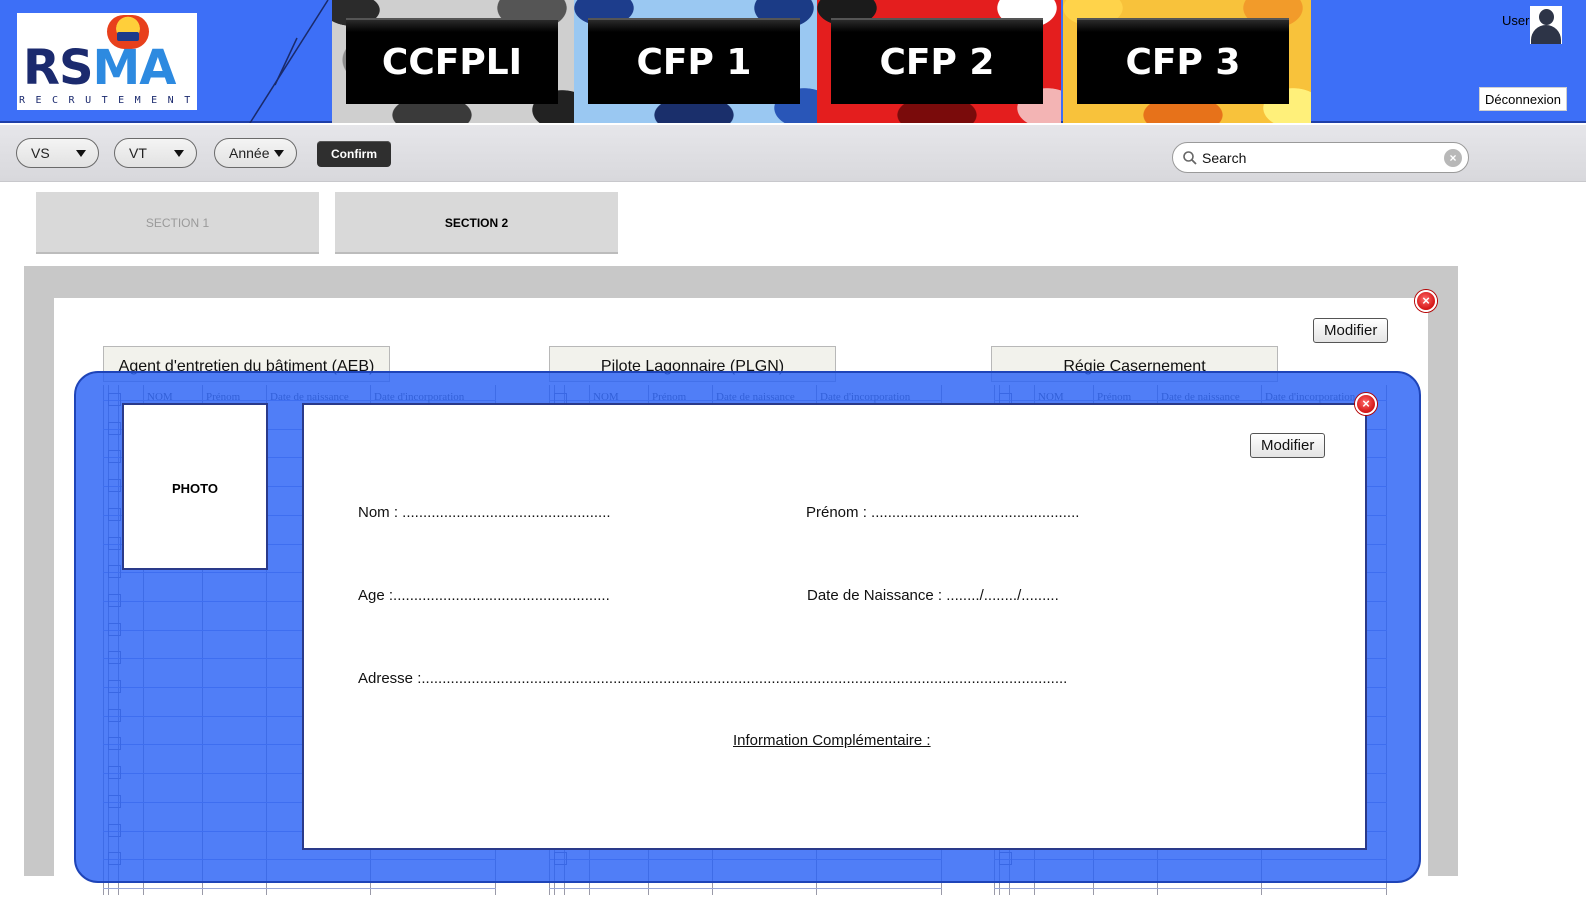 The image size is (1586, 901). I want to click on tile-label-plate: CCFPLI, so click(452, 61).